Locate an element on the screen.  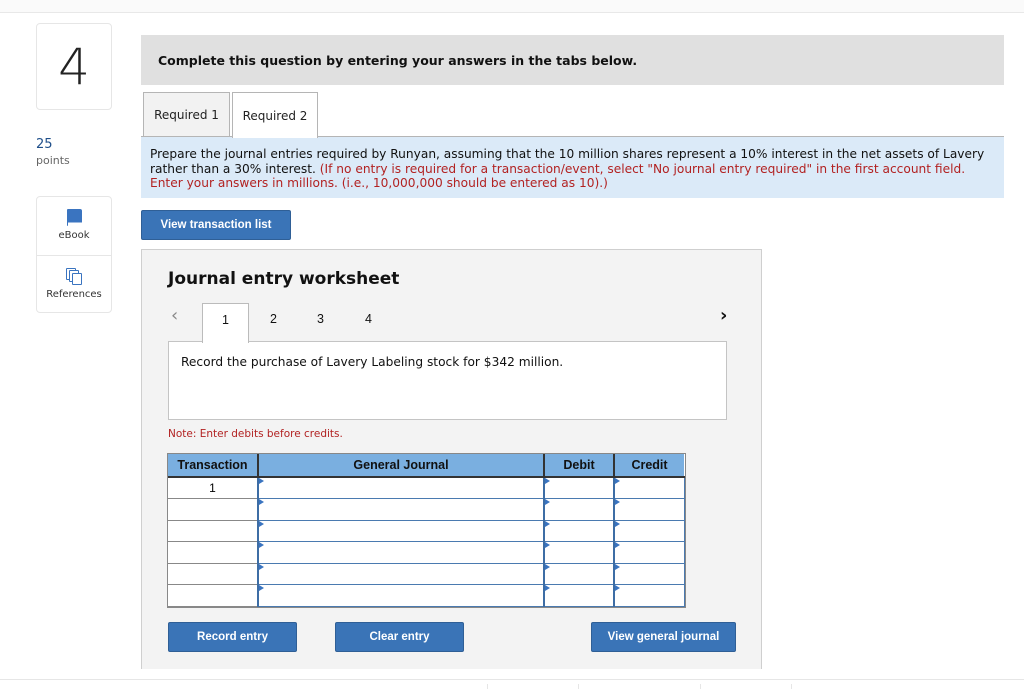
ebook-button: eBook is located at coordinates (74, 226).